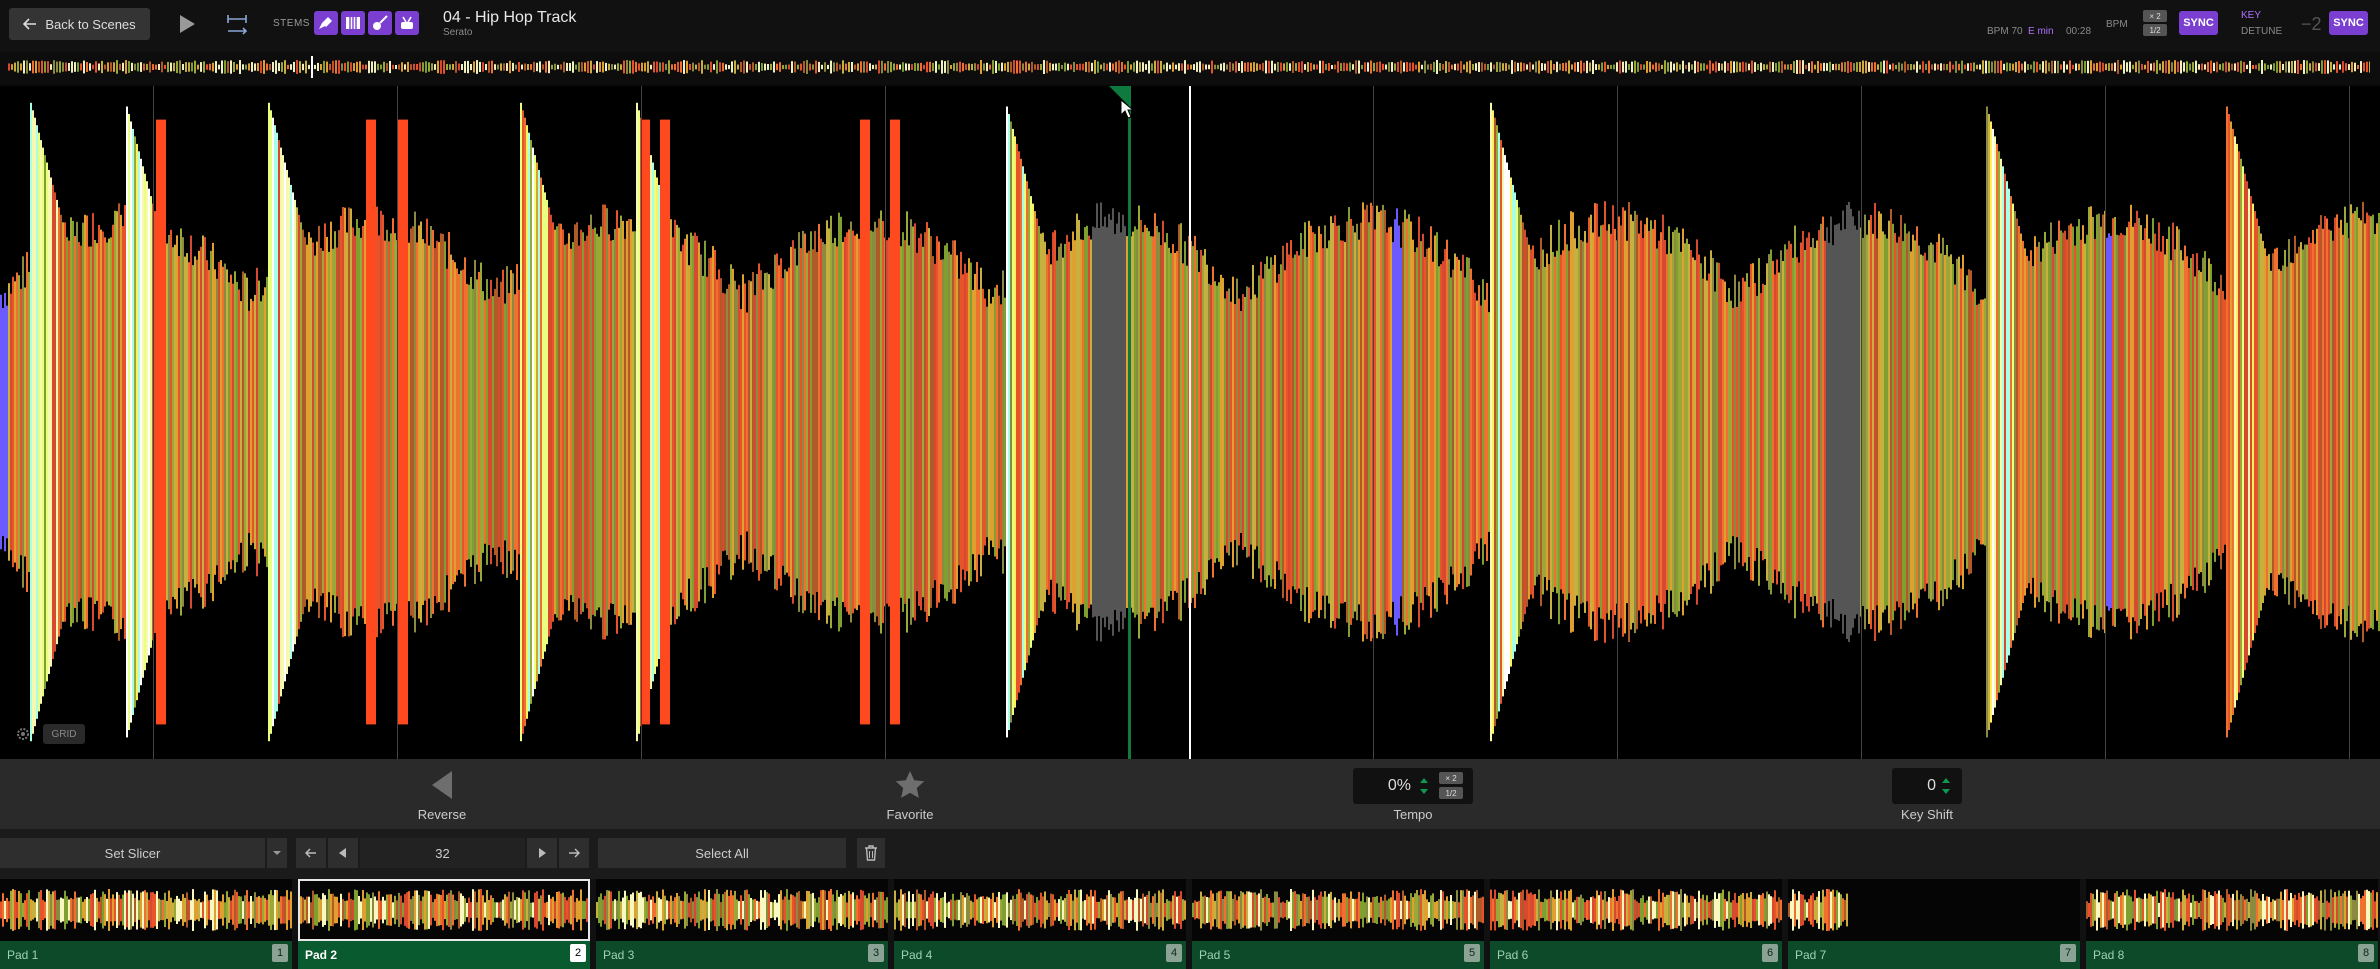 This screenshot has height=969, width=2380. Describe the element at coordinates (722, 853) in the screenshot. I see `select-all-button: Select All` at that location.